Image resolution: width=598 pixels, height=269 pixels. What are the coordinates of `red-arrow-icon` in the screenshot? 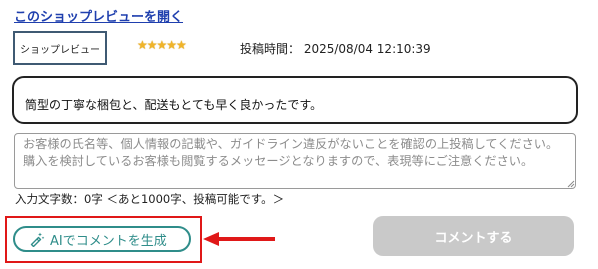 It's located at (239, 239).